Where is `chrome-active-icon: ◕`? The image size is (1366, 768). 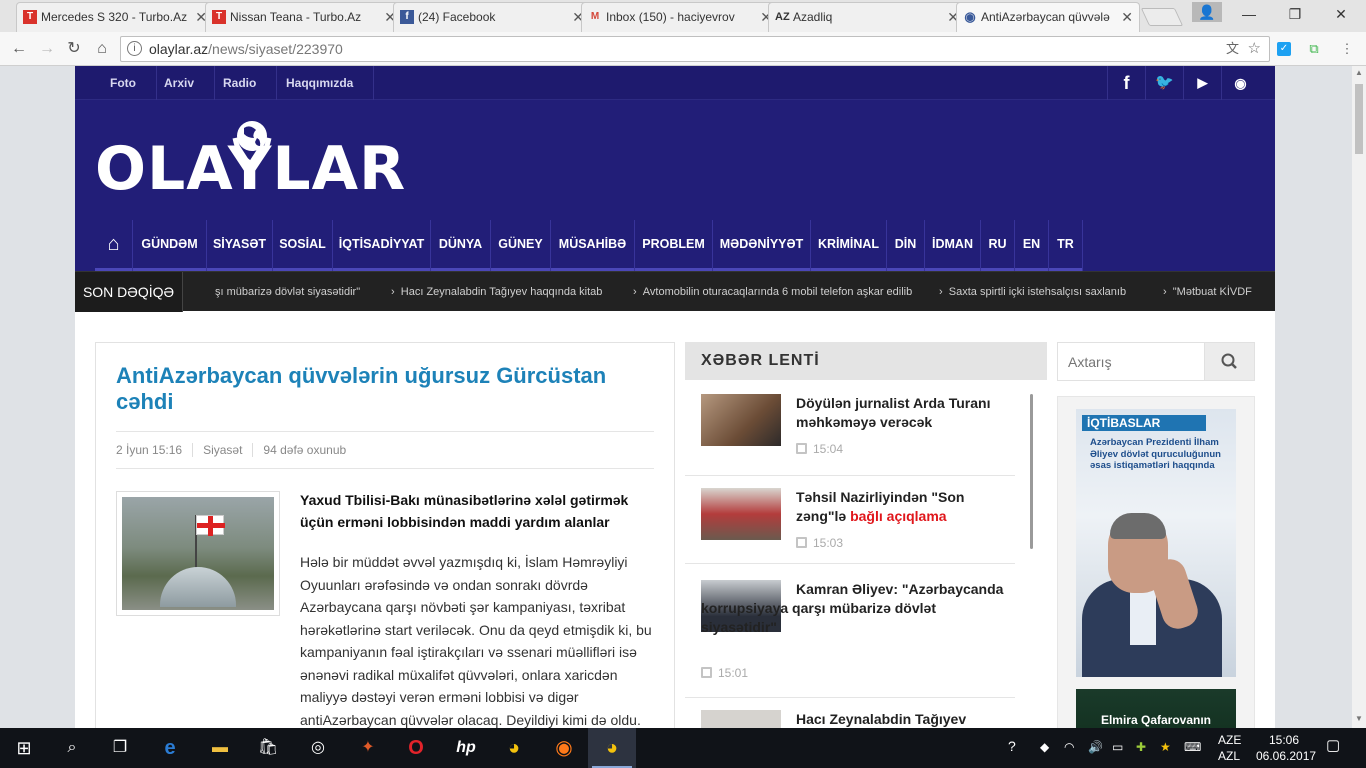 chrome-active-icon: ◕ is located at coordinates (612, 748).